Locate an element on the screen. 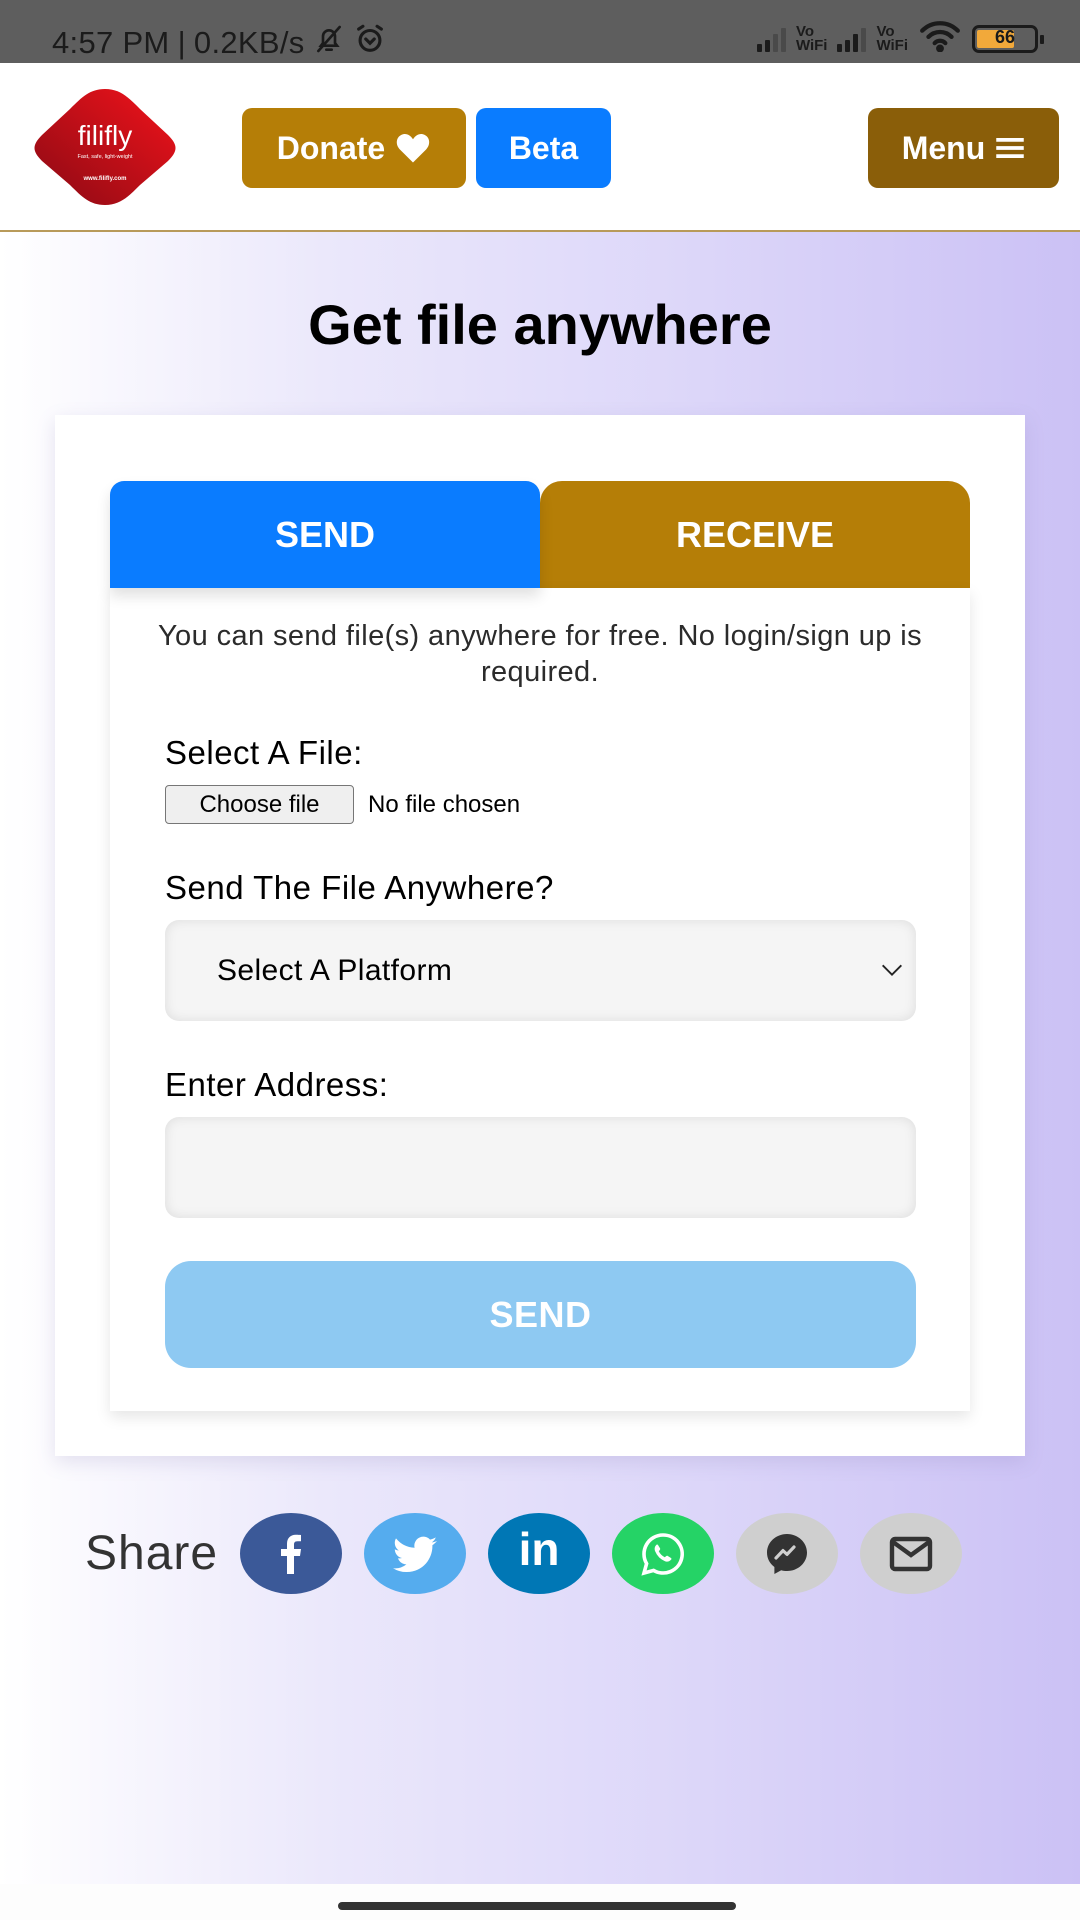 The height and width of the screenshot is (1920, 1080). menu-label: Menu is located at coordinates (943, 147).